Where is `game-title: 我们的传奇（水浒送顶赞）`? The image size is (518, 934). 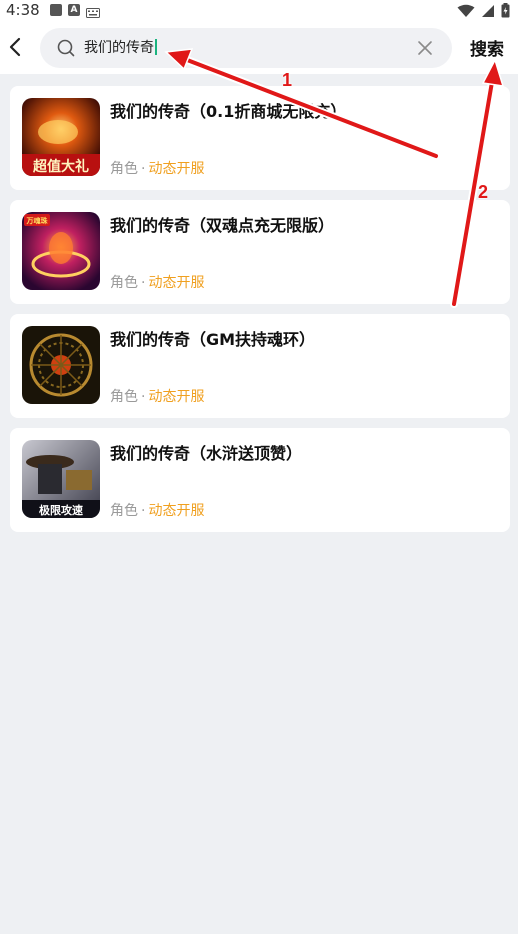
game-title: 我们的传奇（水浒送顶赞） is located at coordinates (206, 453).